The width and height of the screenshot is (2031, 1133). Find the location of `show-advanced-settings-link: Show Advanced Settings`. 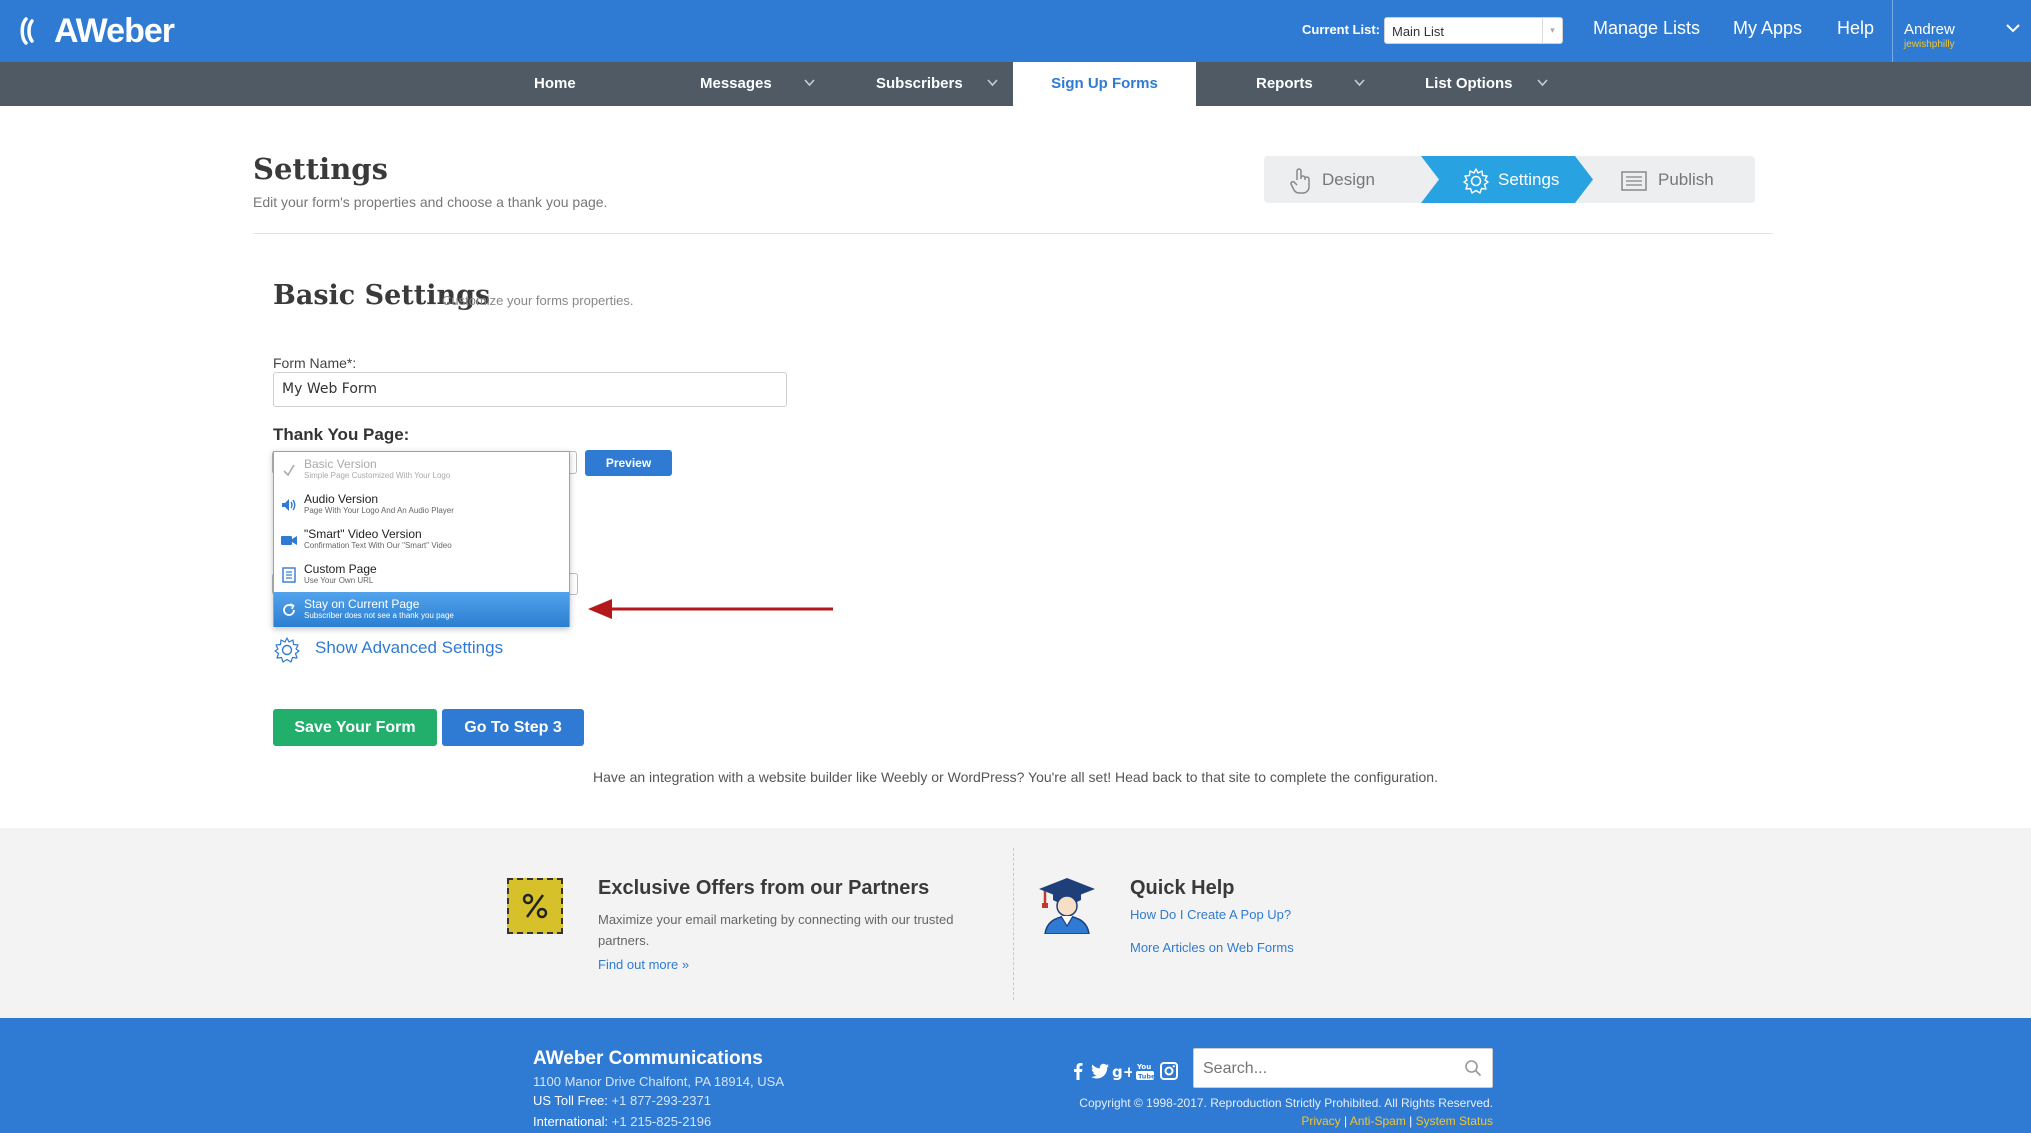

show-advanced-settings-link: Show Advanced Settings is located at coordinates (409, 648).